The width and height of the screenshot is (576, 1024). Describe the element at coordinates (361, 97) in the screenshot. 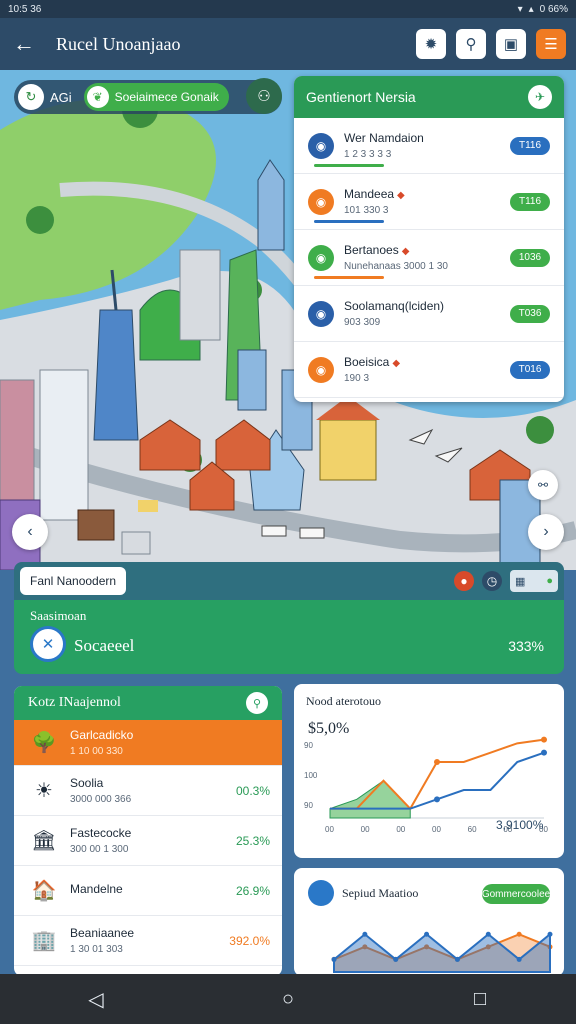

I see `info-panel-title: Gentienort Nersia` at that location.